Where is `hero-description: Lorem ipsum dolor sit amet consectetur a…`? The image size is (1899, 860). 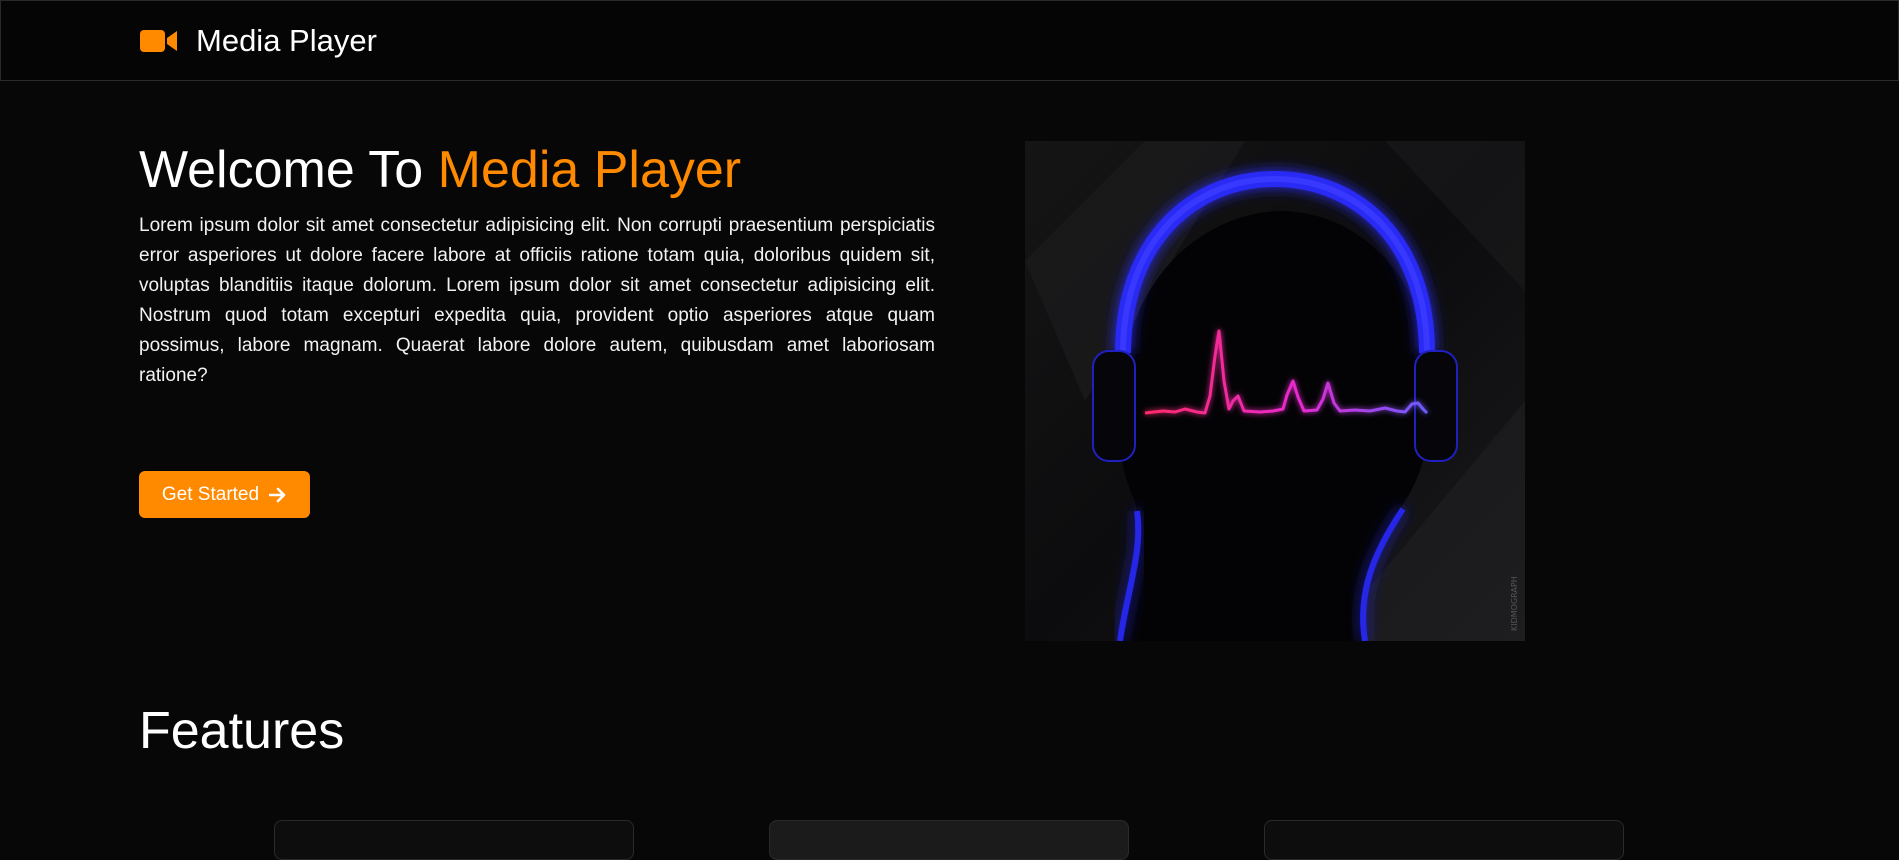 hero-description: Lorem ipsum dolor sit amet consectetur a… is located at coordinates (537, 300).